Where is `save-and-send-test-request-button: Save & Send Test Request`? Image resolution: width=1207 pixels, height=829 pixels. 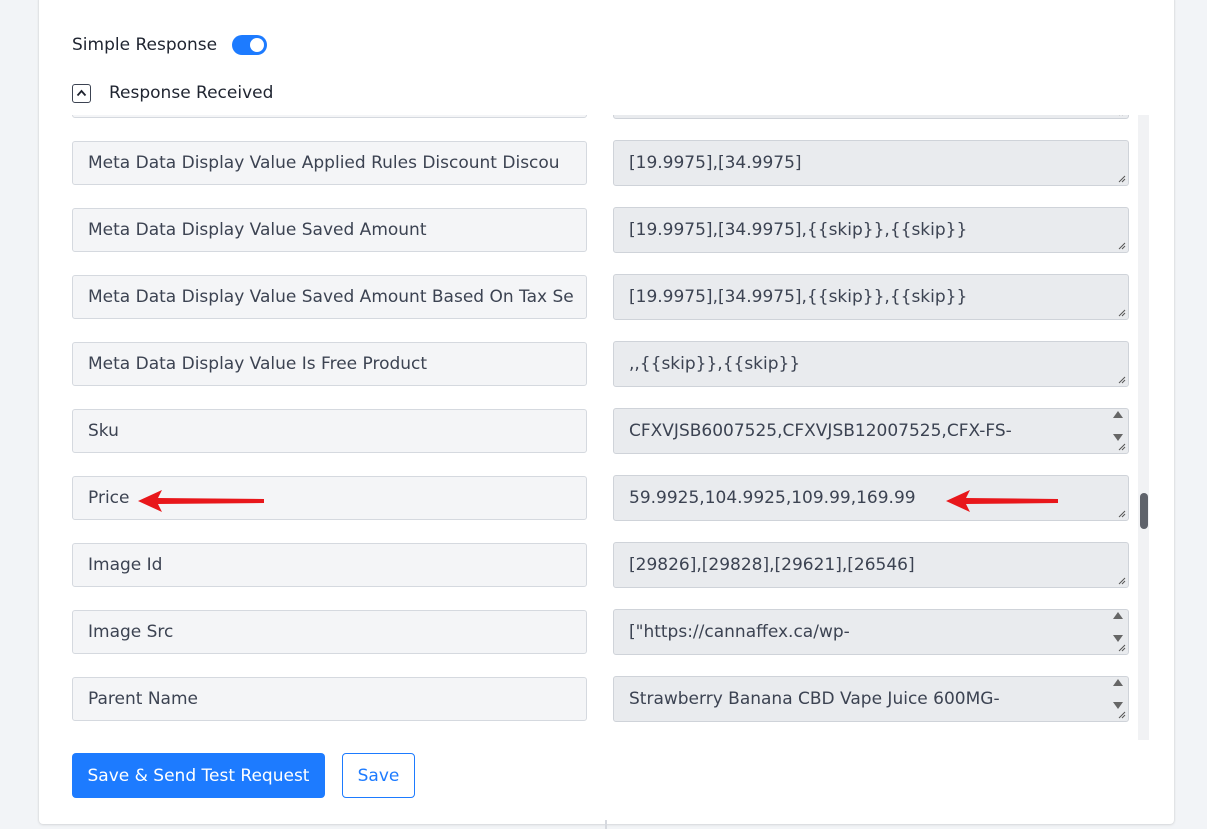
save-and-send-test-request-button: Save & Send Test Request is located at coordinates (198, 775).